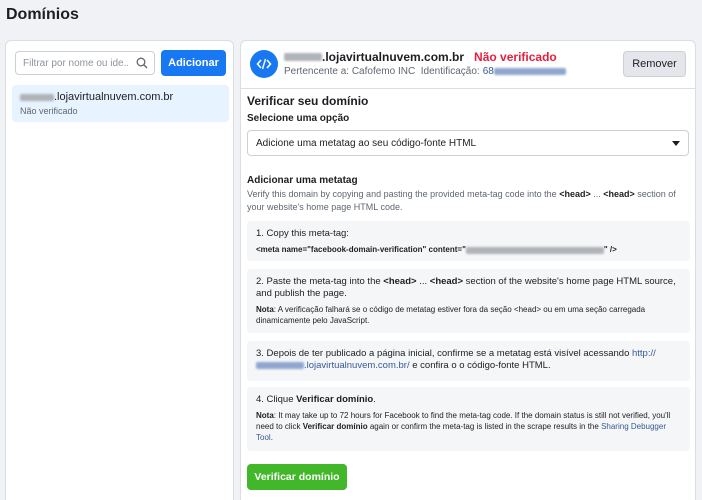  I want to click on remove-button: Remover, so click(654, 64).